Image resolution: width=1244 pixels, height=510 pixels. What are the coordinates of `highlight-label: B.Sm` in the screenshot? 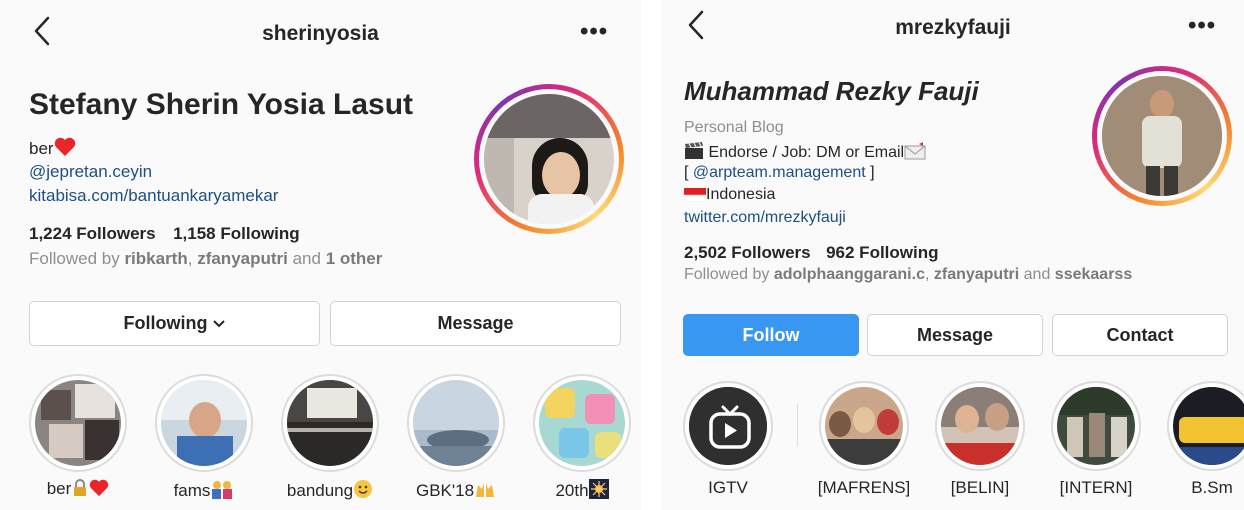 It's located at (1212, 487).